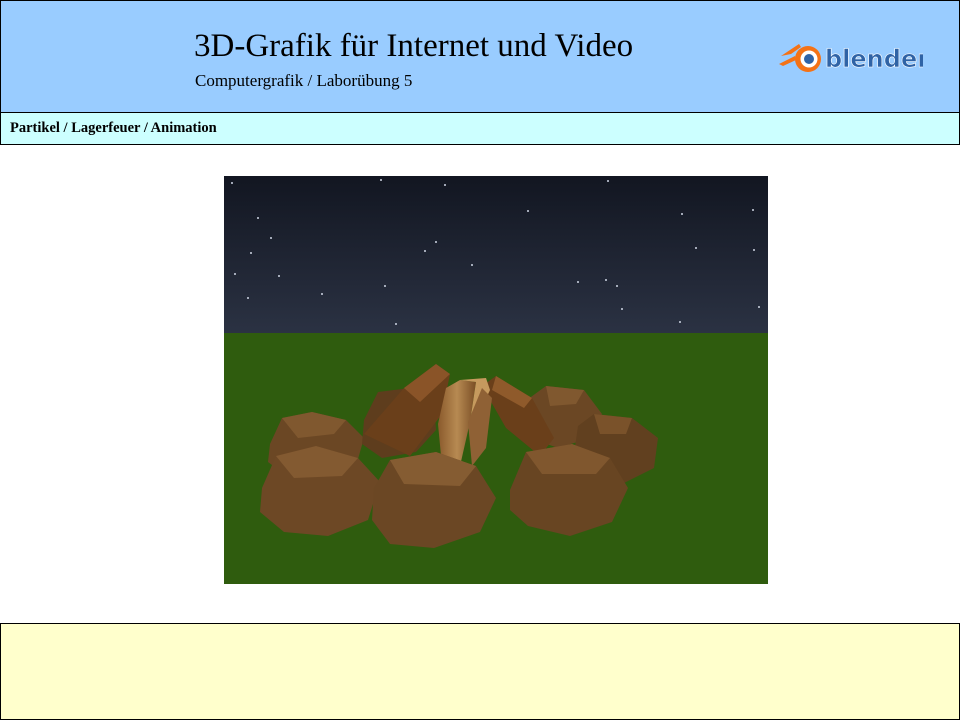  What do you see at coordinates (480, 671) in the screenshot?
I see `notes-panel` at bounding box center [480, 671].